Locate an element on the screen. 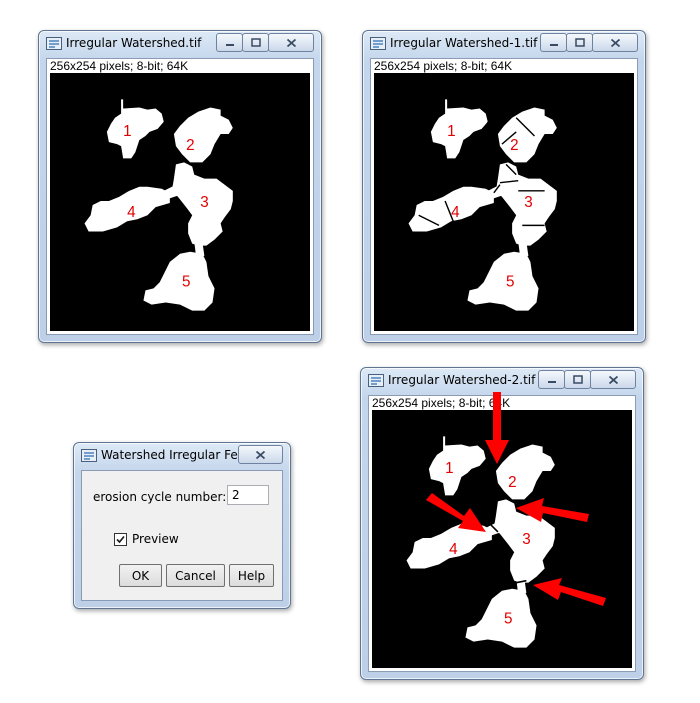 The height and width of the screenshot is (703, 700). preview-checkbox is located at coordinates (120, 539).